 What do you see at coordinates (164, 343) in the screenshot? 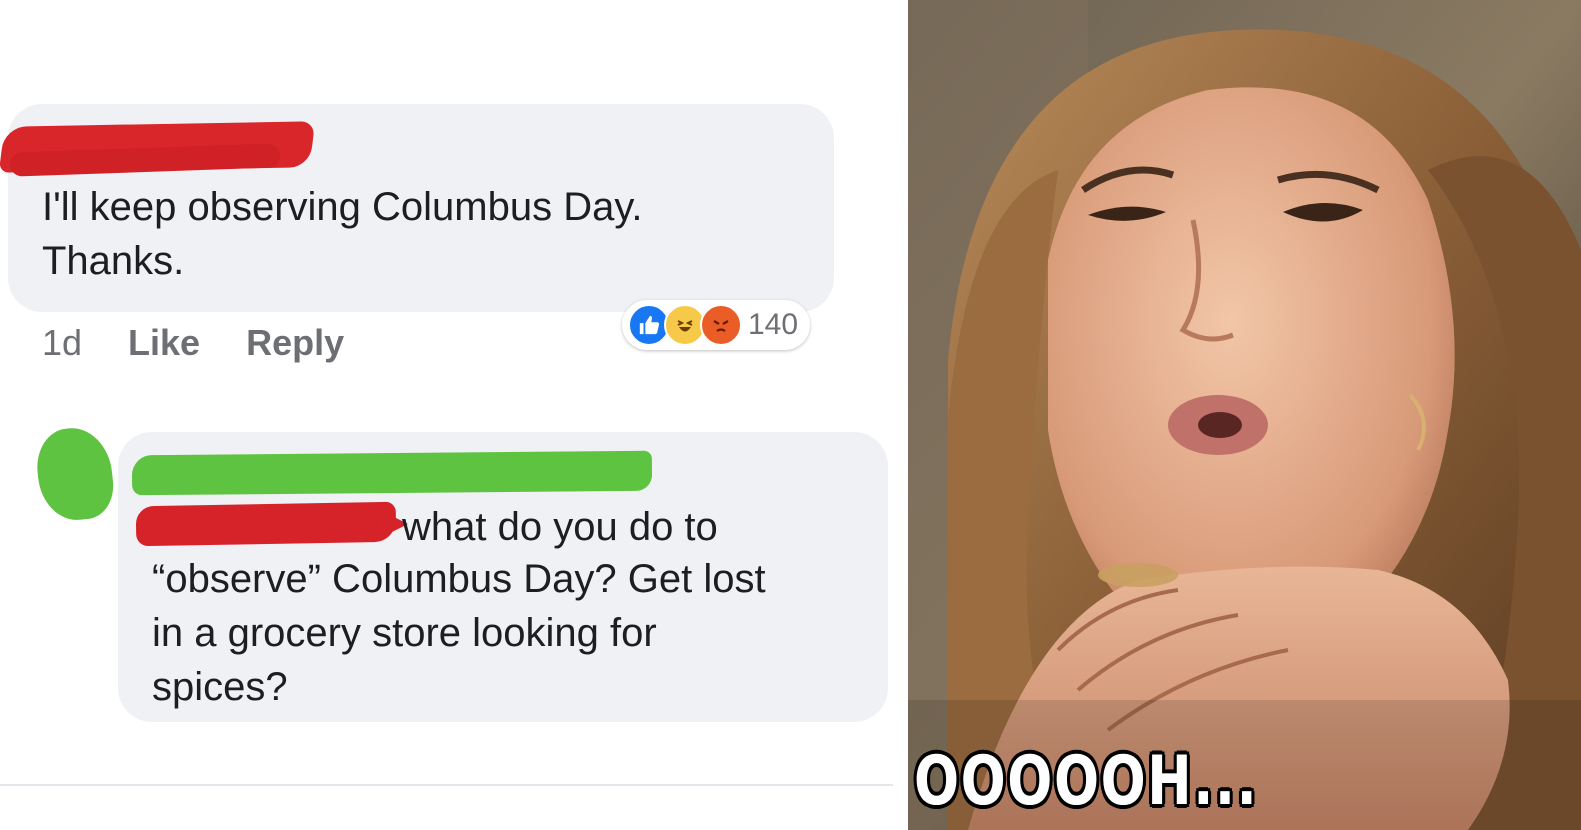
I see `like-link: Like` at bounding box center [164, 343].